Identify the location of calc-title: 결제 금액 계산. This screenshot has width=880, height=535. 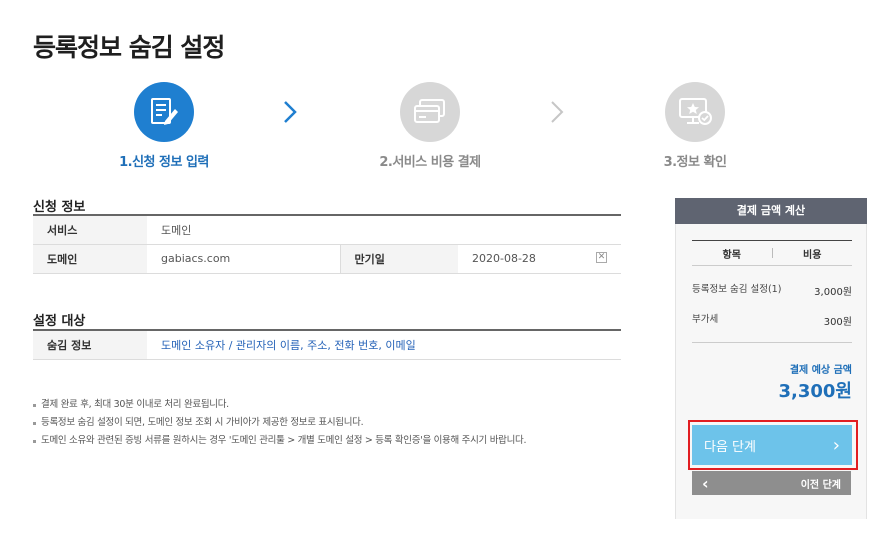
(771, 211).